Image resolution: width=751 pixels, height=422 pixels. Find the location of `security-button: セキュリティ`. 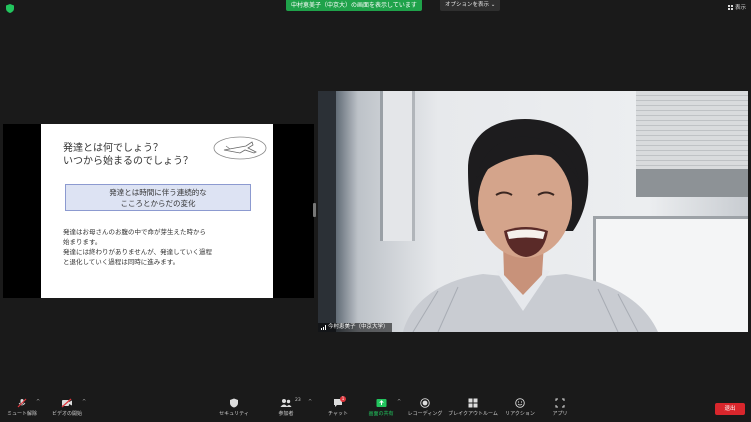

security-button: セキュリティ is located at coordinates (234, 407).